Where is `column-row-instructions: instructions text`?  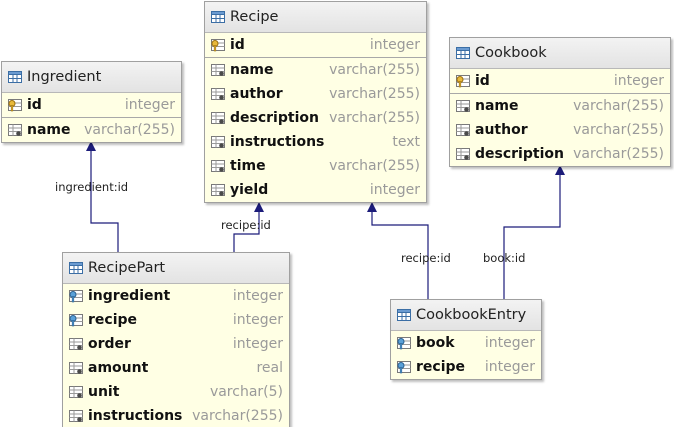
column-row-instructions: instructions text is located at coordinates (315, 142).